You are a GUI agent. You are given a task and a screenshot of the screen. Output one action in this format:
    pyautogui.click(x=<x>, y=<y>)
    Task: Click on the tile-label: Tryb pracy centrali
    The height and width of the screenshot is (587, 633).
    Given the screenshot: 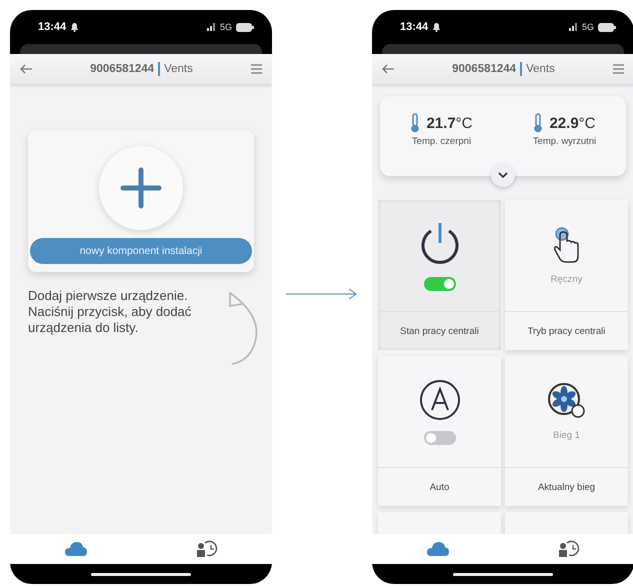 What is the action you would take?
    pyautogui.click(x=567, y=331)
    